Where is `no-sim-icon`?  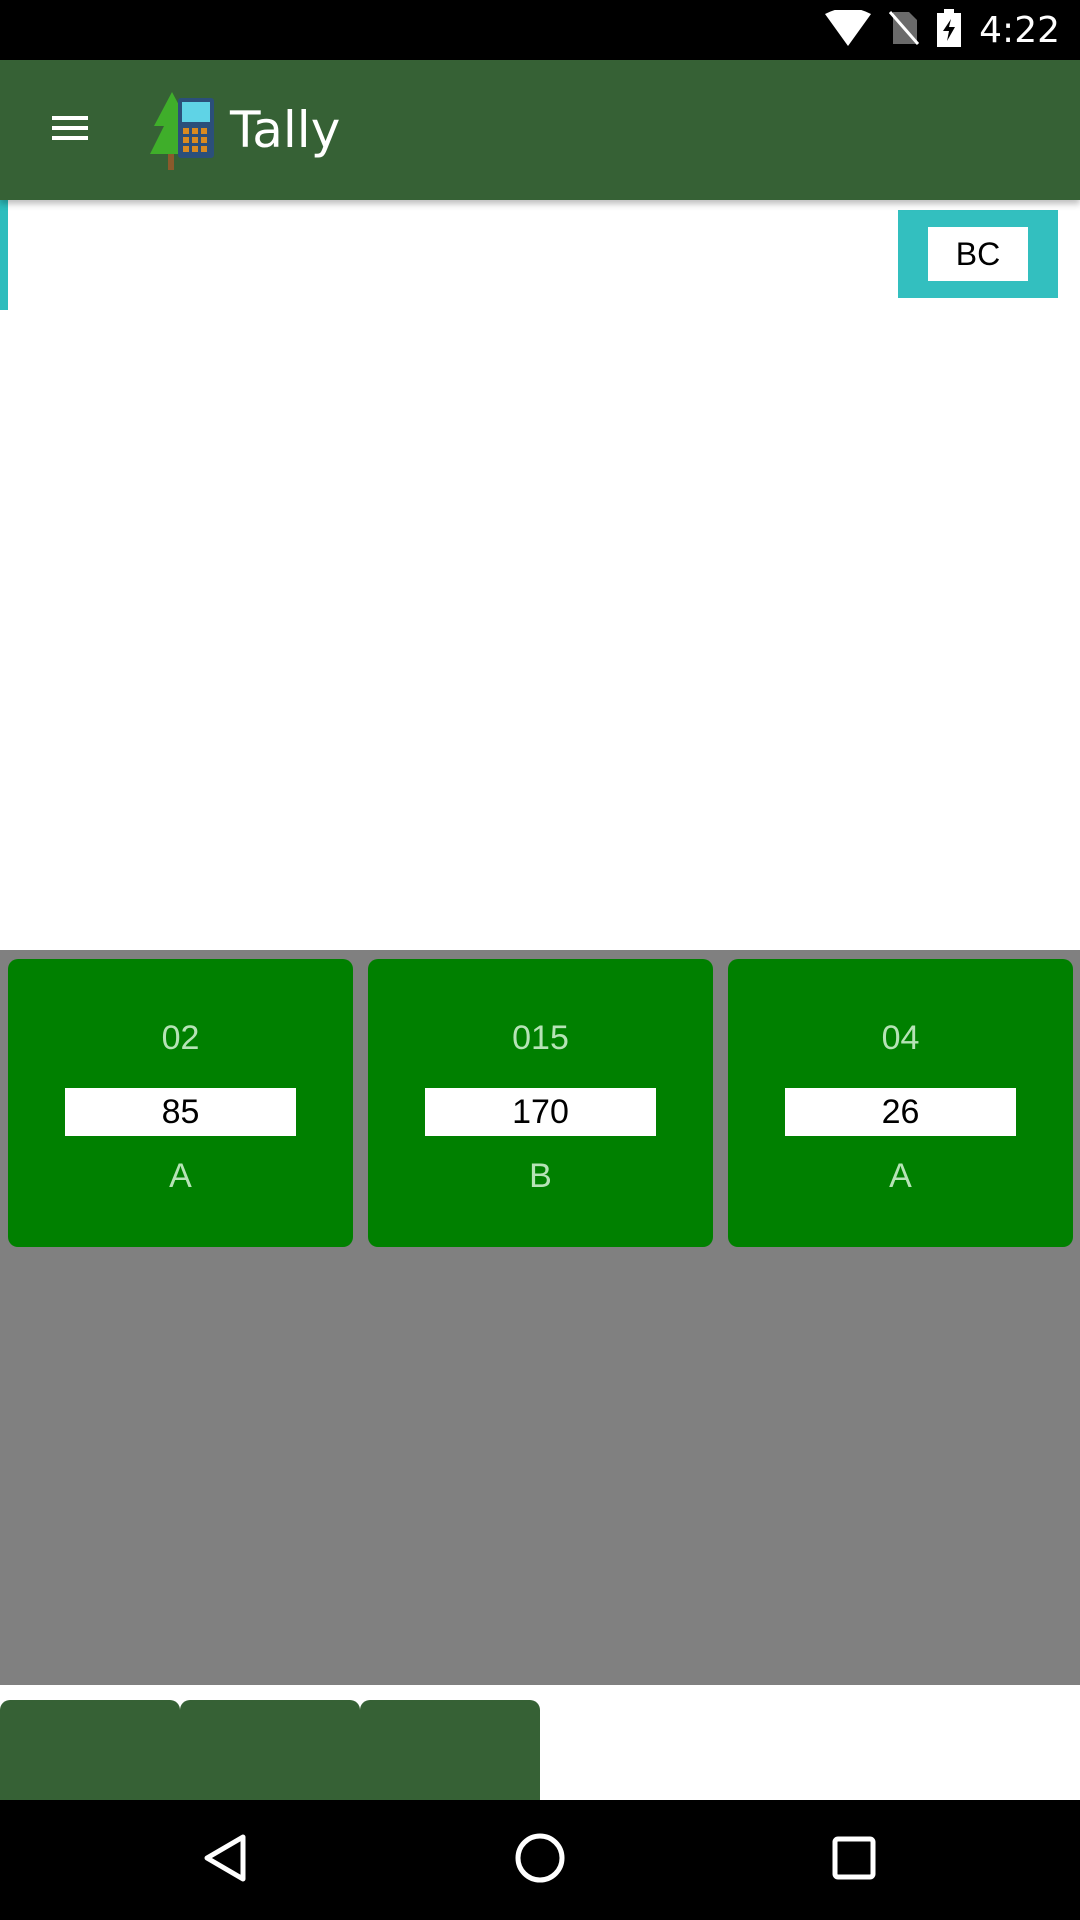 no-sim-icon is located at coordinates (904, 30).